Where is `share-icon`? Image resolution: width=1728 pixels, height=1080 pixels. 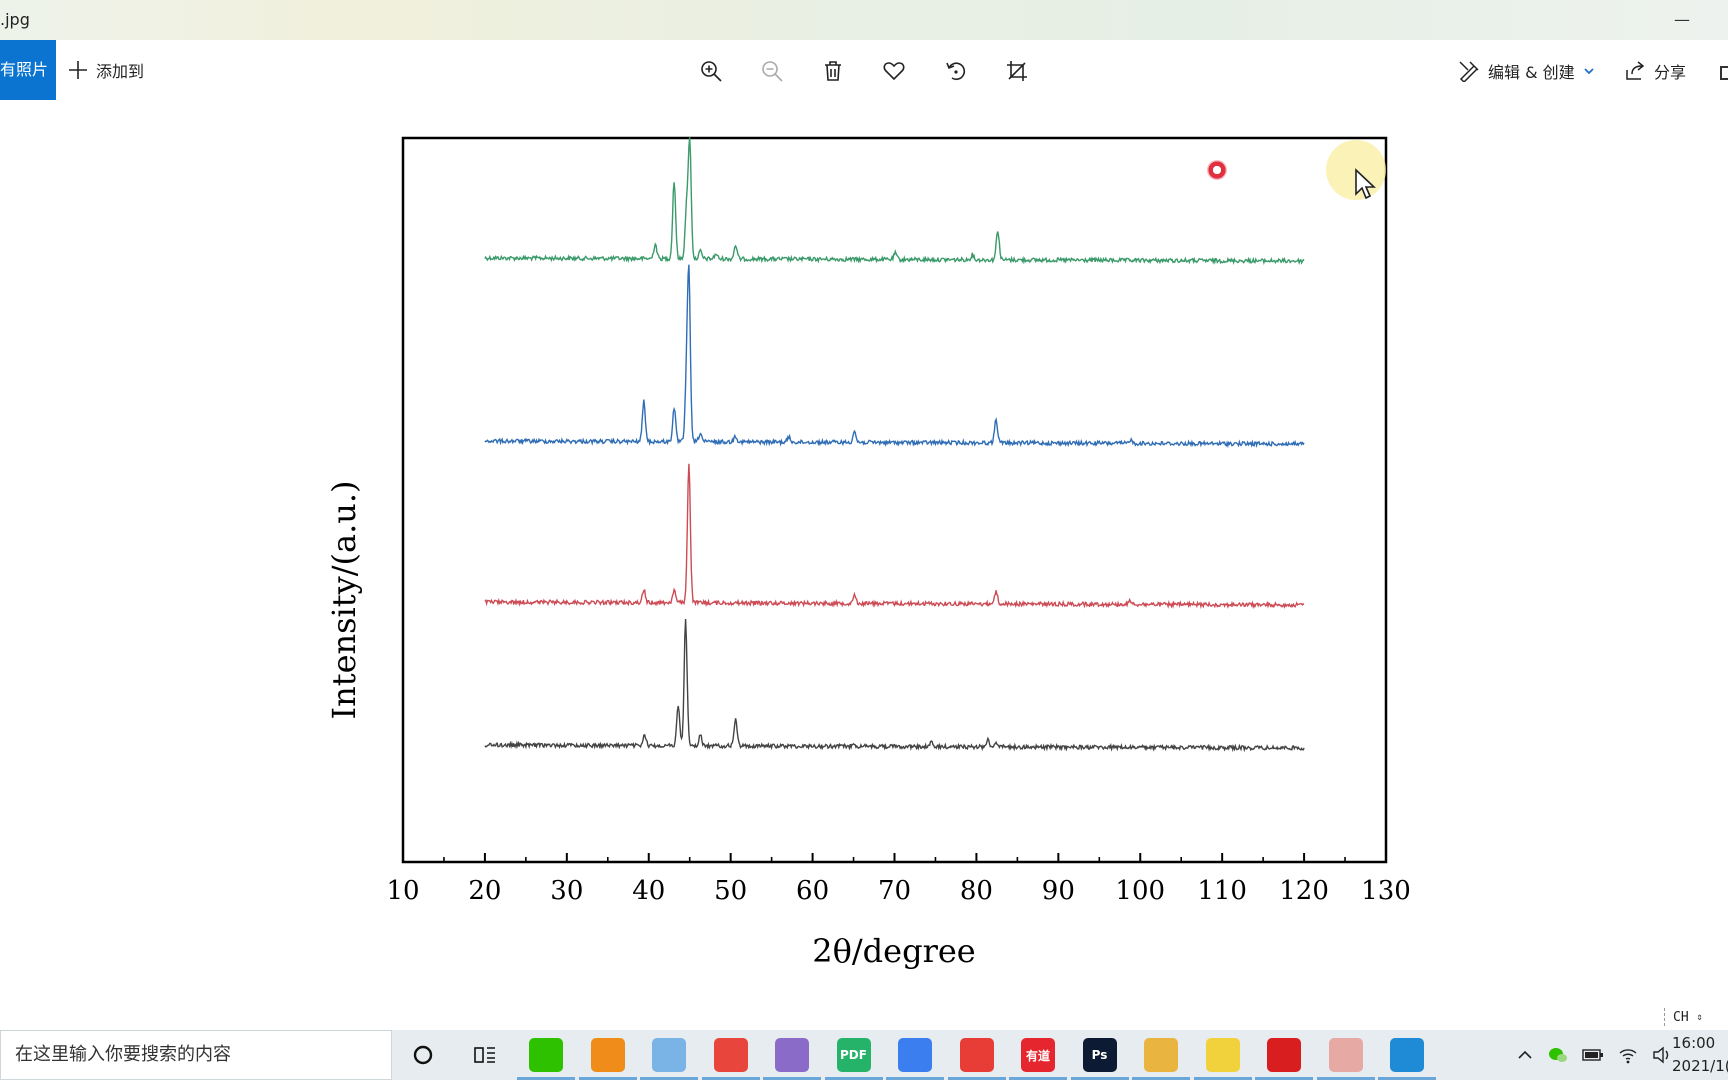 share-icon is located at coordinates (1635, 70).